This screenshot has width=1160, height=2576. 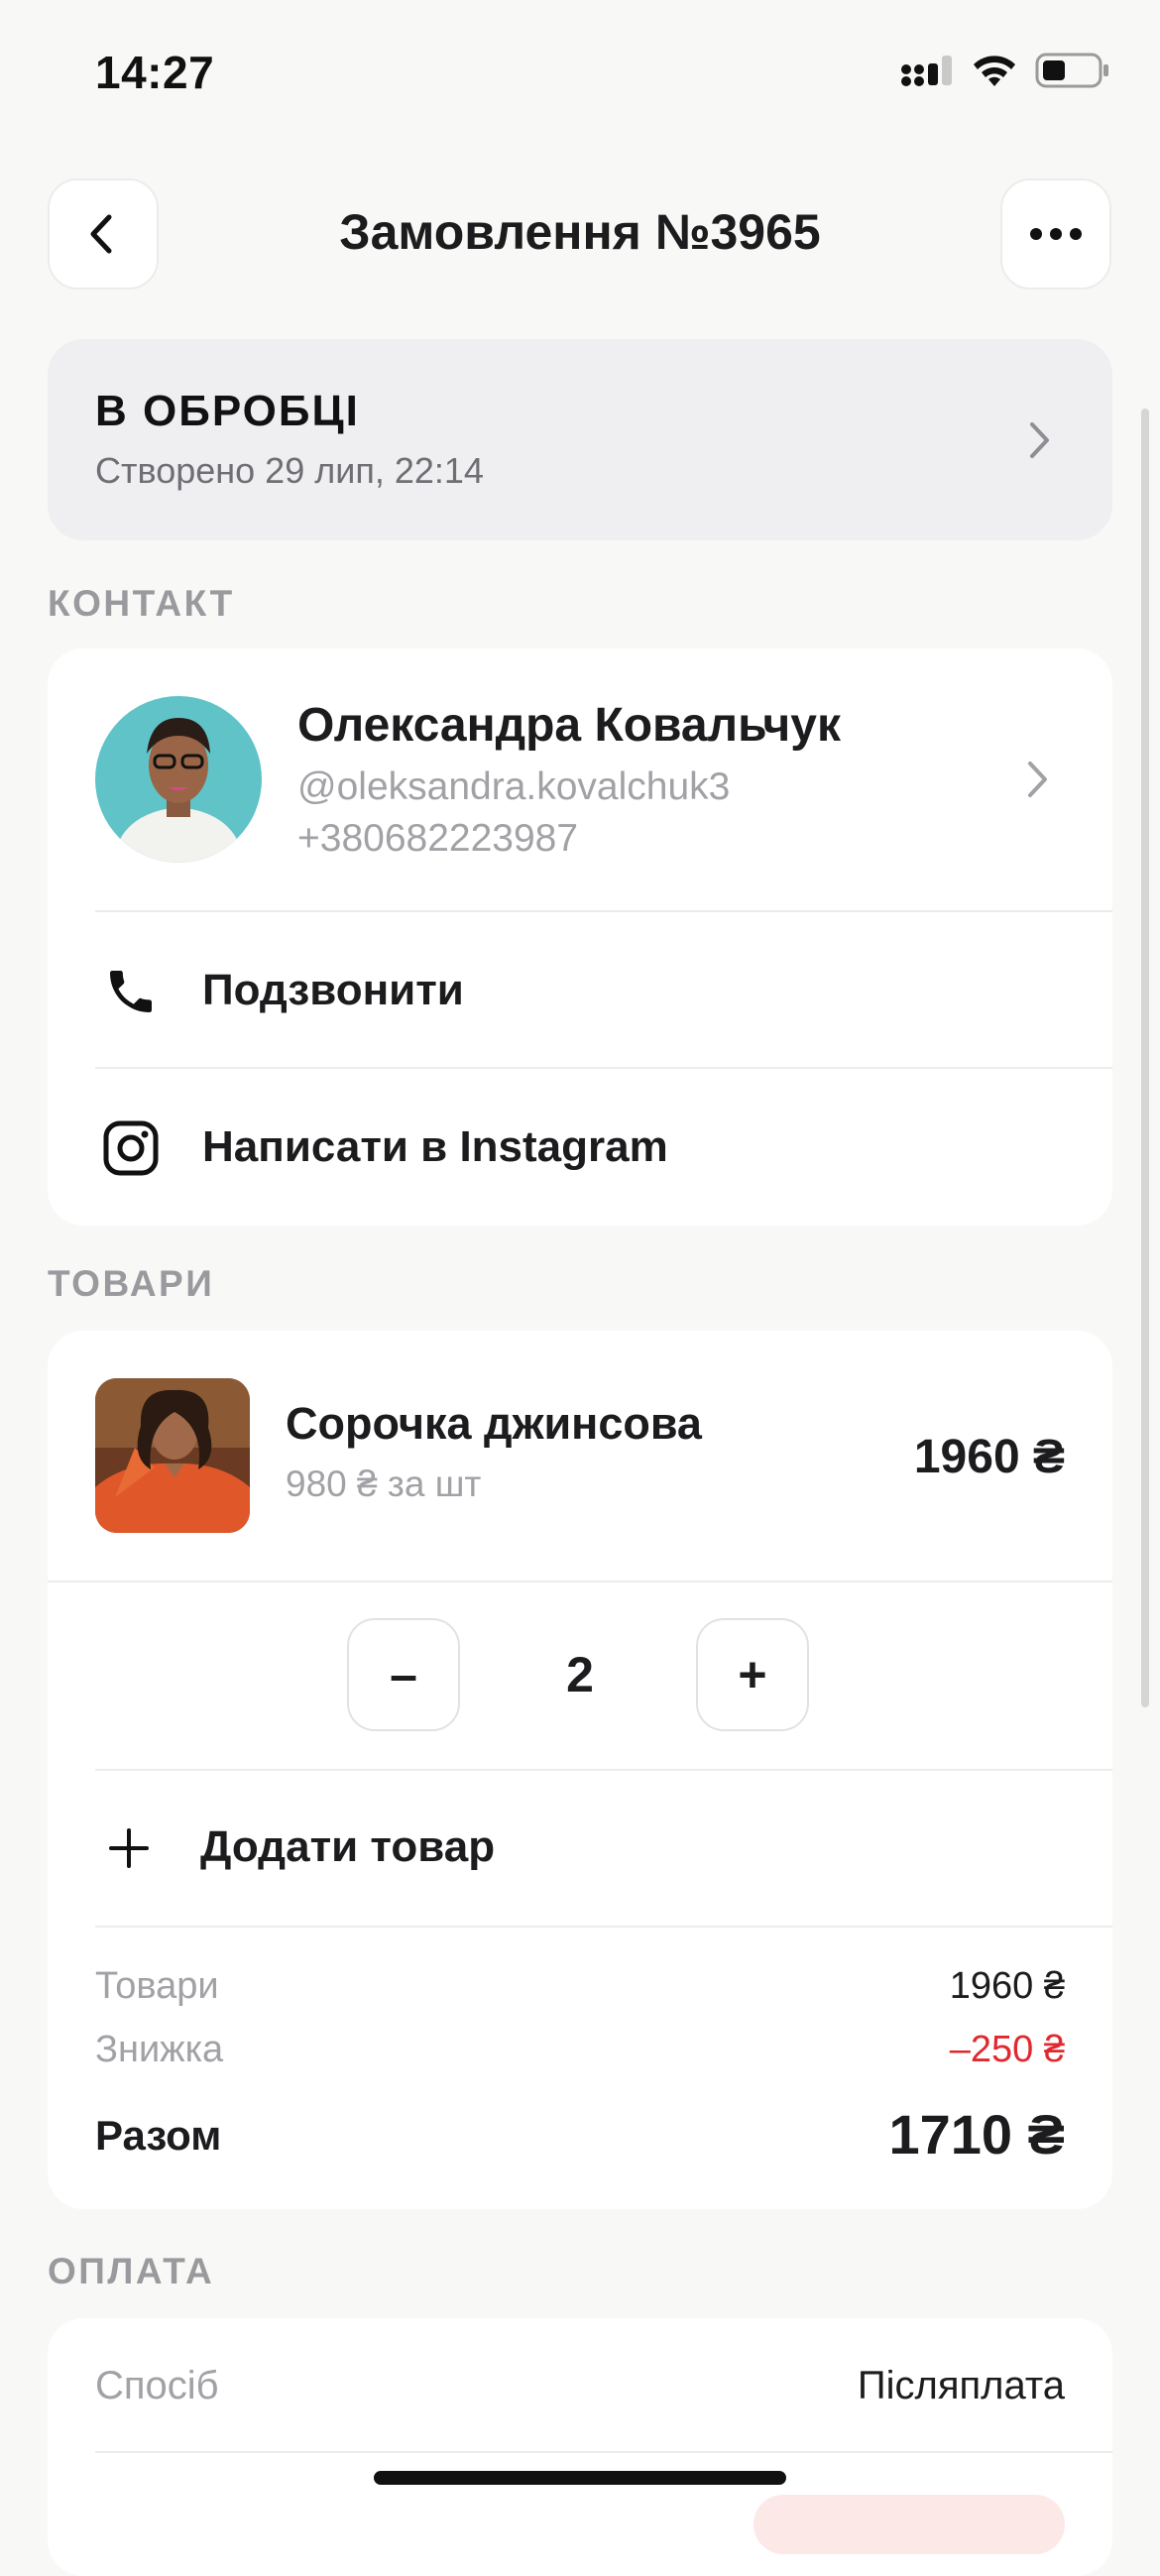 What do you see at coordinates (494, 1423) in the screenshot?
I see `product-name: Сорочка джинсова` at bounding box center [494, 1423].